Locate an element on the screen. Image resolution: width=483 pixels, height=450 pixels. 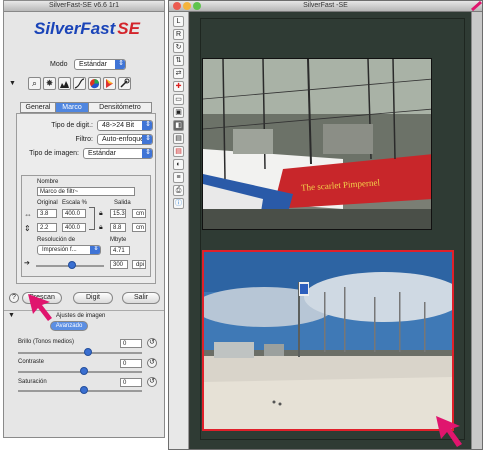
tab-marco: Marco is located at coordinates (72, 107).